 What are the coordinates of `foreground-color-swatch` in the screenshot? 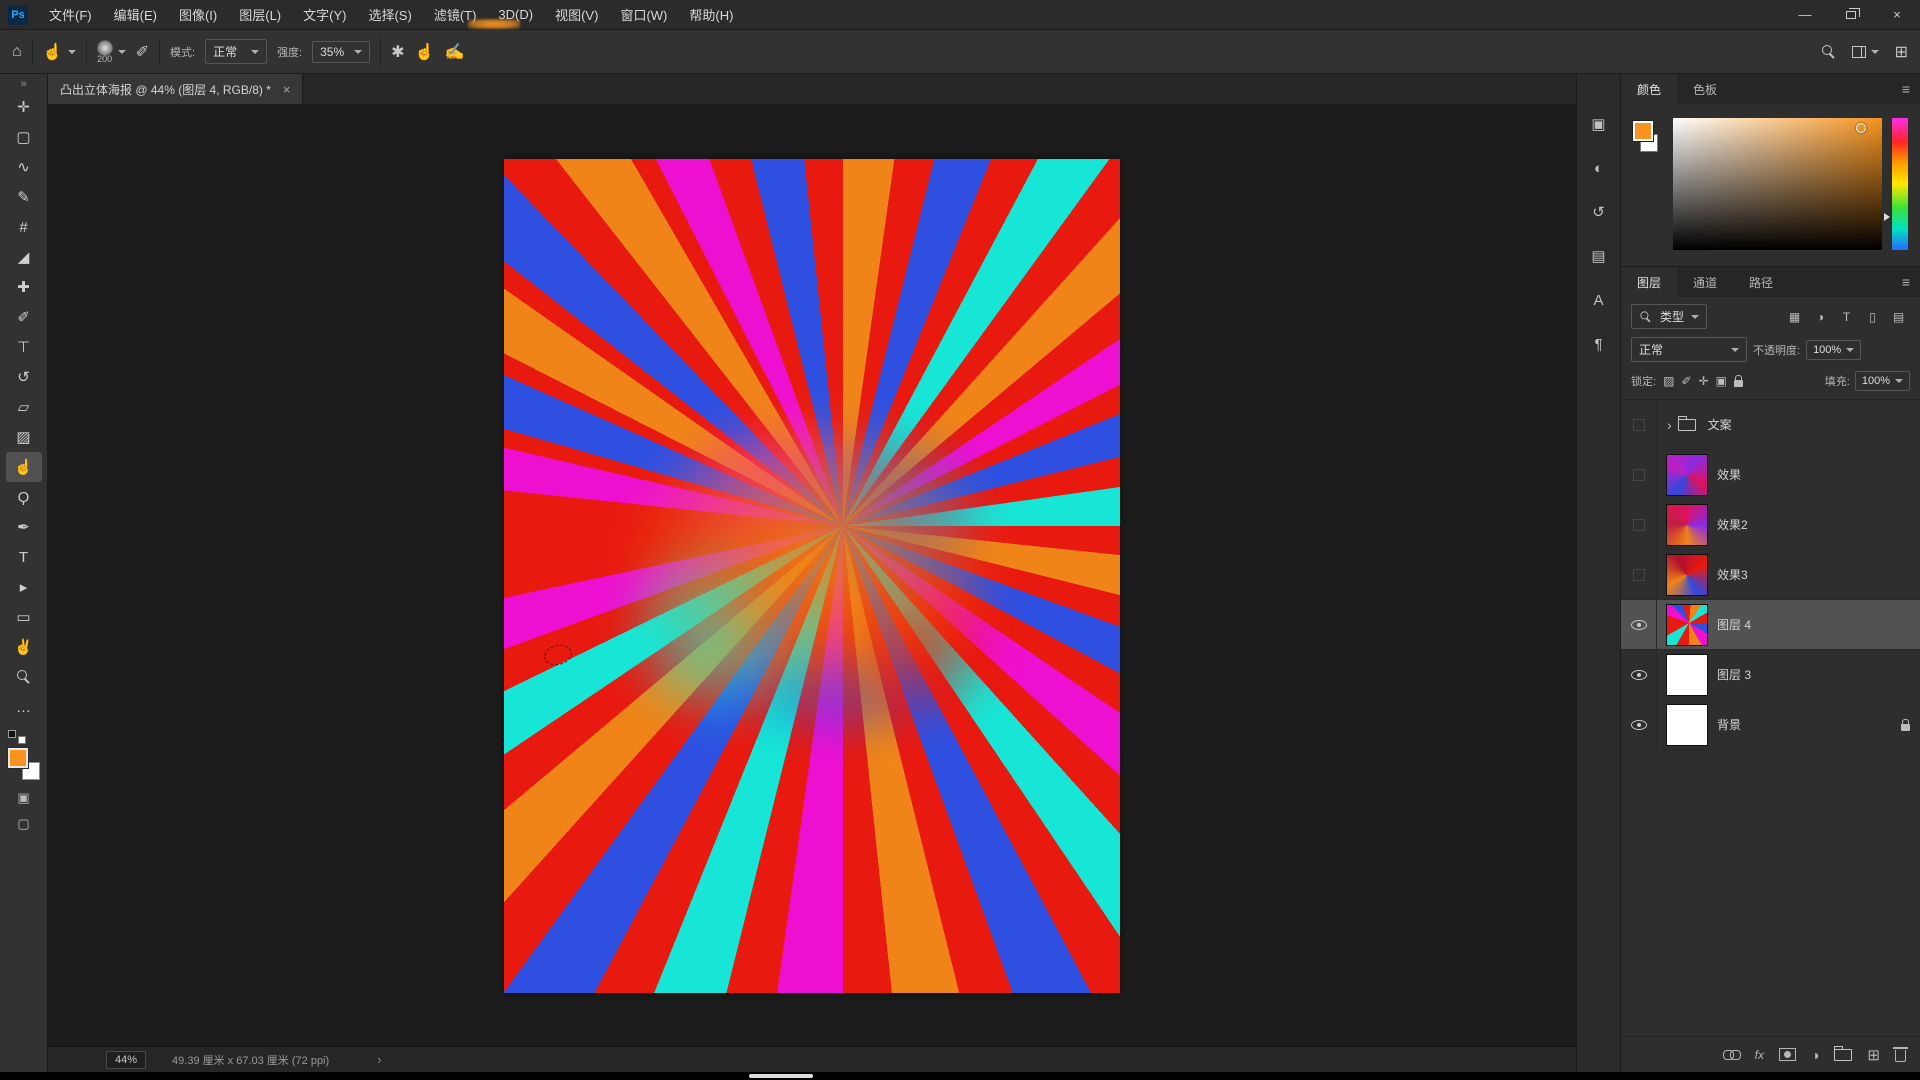 It's located at (17, 758).